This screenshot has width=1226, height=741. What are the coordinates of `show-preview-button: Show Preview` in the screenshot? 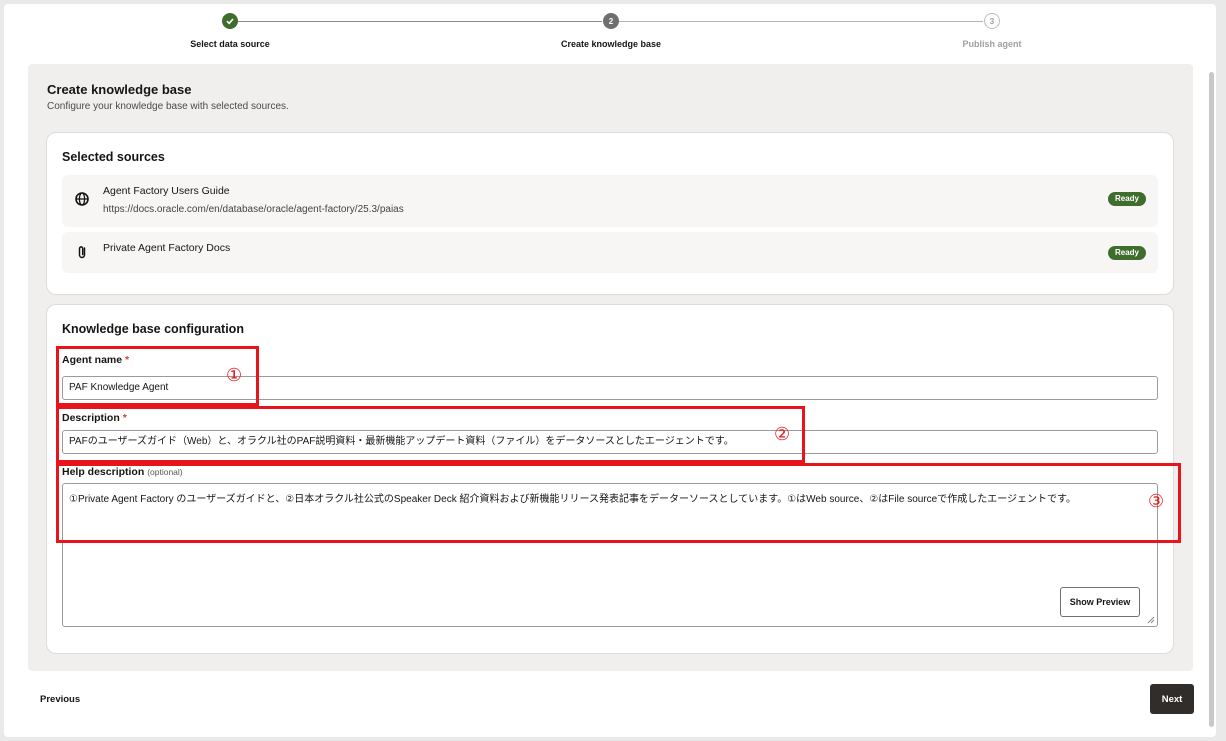 It's located at (1100, 602).